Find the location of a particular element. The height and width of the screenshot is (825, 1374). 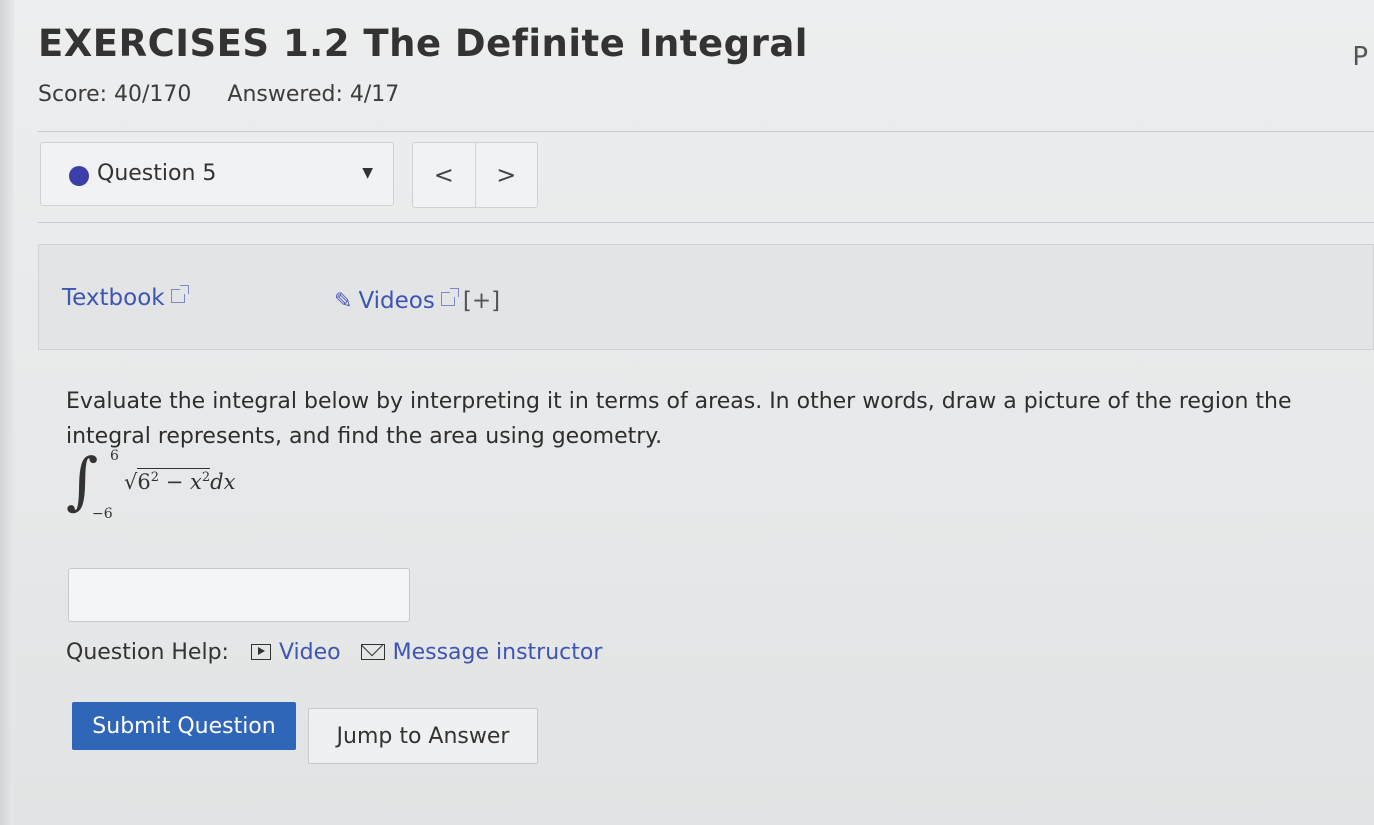

square-root-sign: √ is located at coordinates (131, 482).